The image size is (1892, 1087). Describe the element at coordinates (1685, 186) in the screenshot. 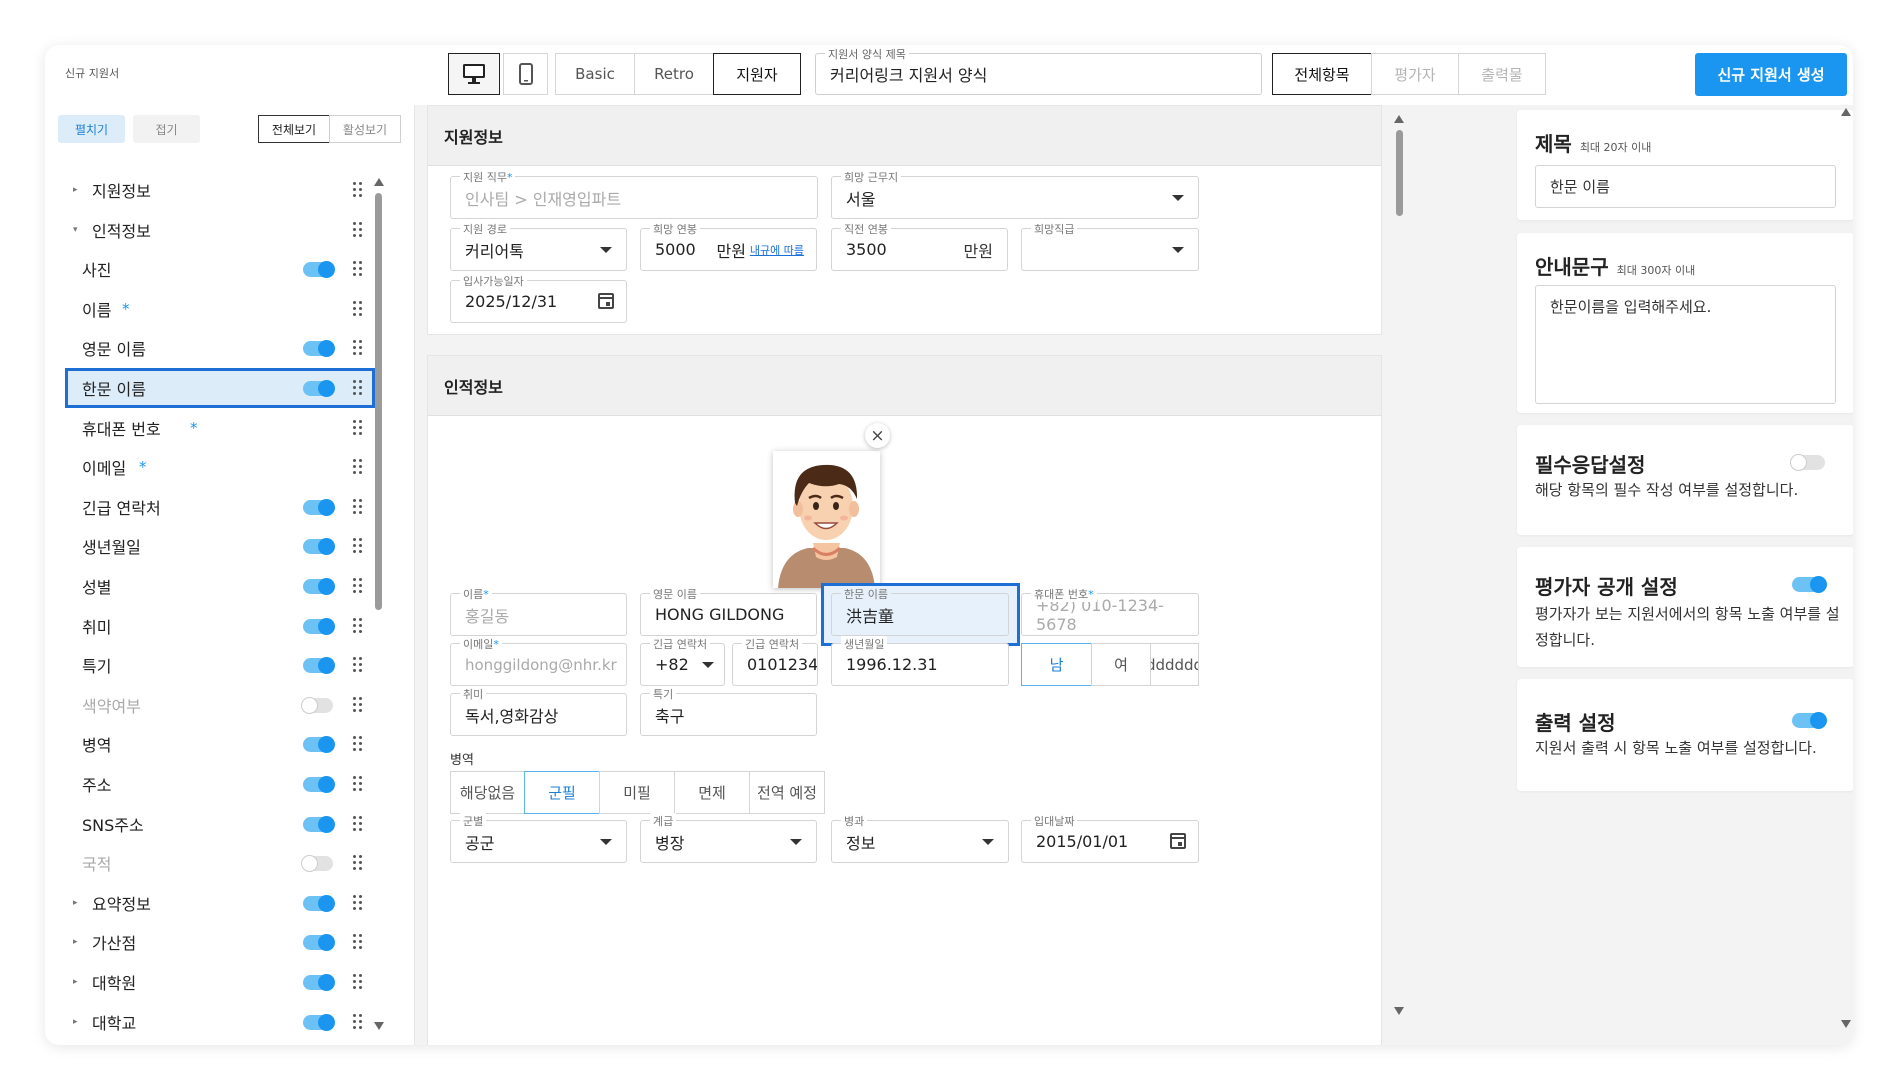

I see `title-setting-input: 한문 이름` at that location.